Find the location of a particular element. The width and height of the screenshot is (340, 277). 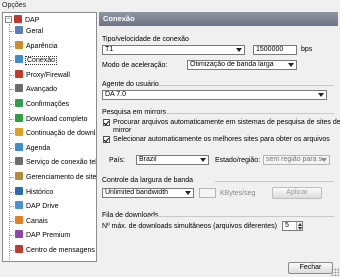

sidebar-item-label: Download completo is located at coordinates (57, 119).